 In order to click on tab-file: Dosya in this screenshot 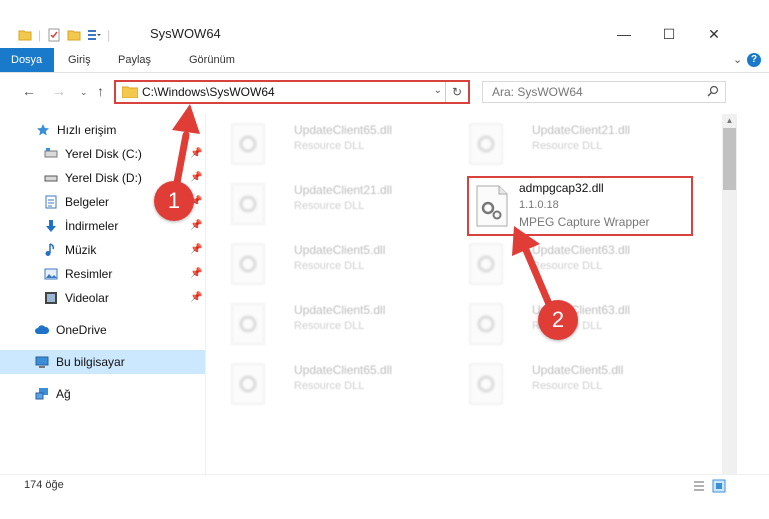, I will do `click(27, 60)`.